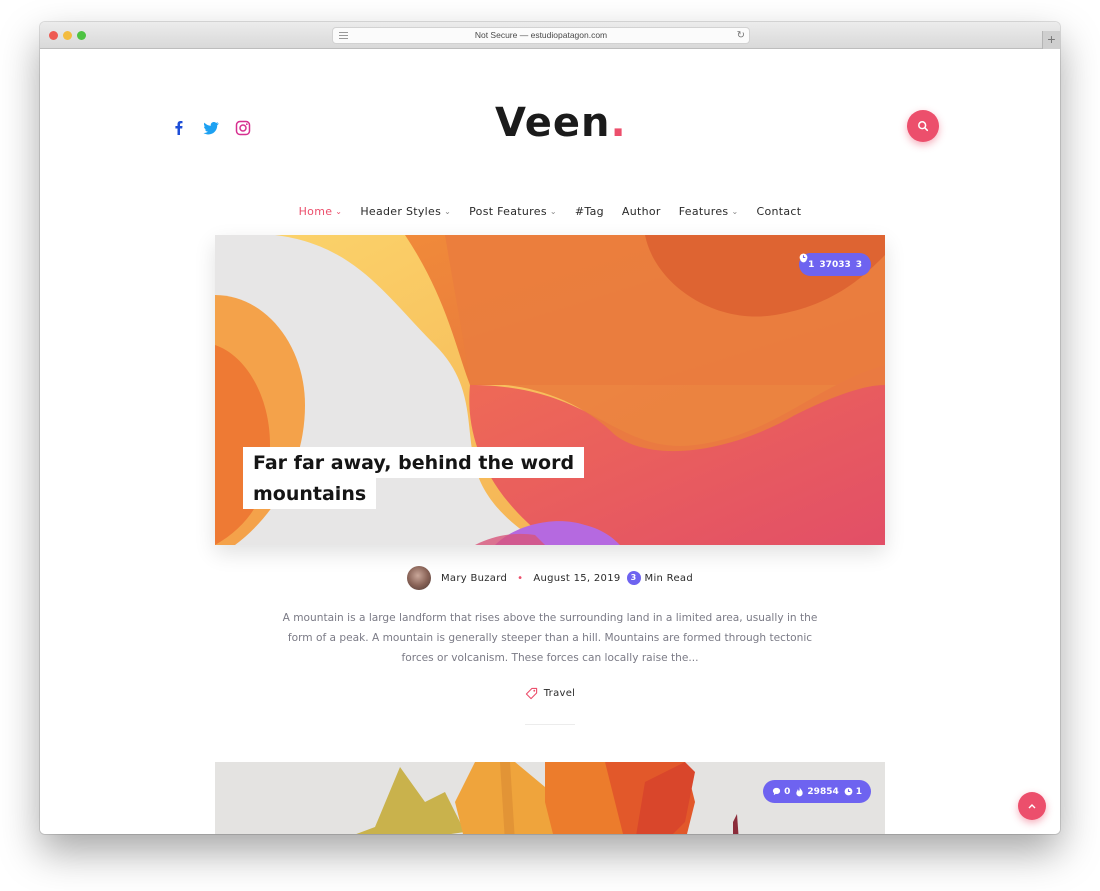  I want to click on reload-icon: ↻, so click(741, 35).